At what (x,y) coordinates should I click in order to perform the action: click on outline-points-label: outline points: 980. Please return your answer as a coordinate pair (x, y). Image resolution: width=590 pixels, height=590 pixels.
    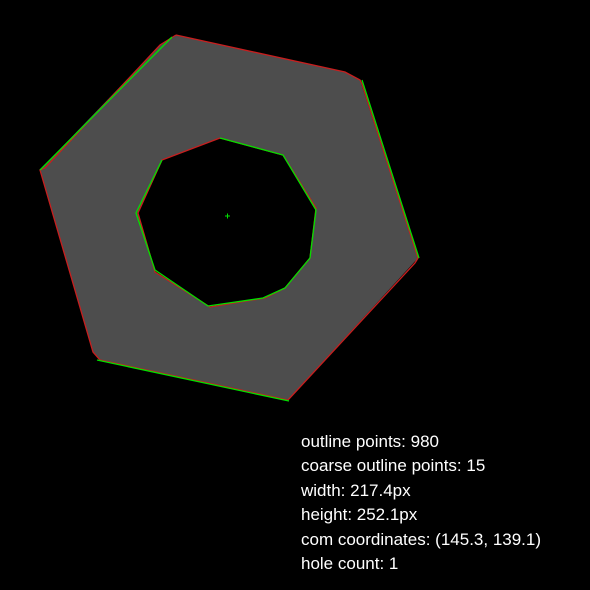
    Looking at the image, I should click on (370, 441).